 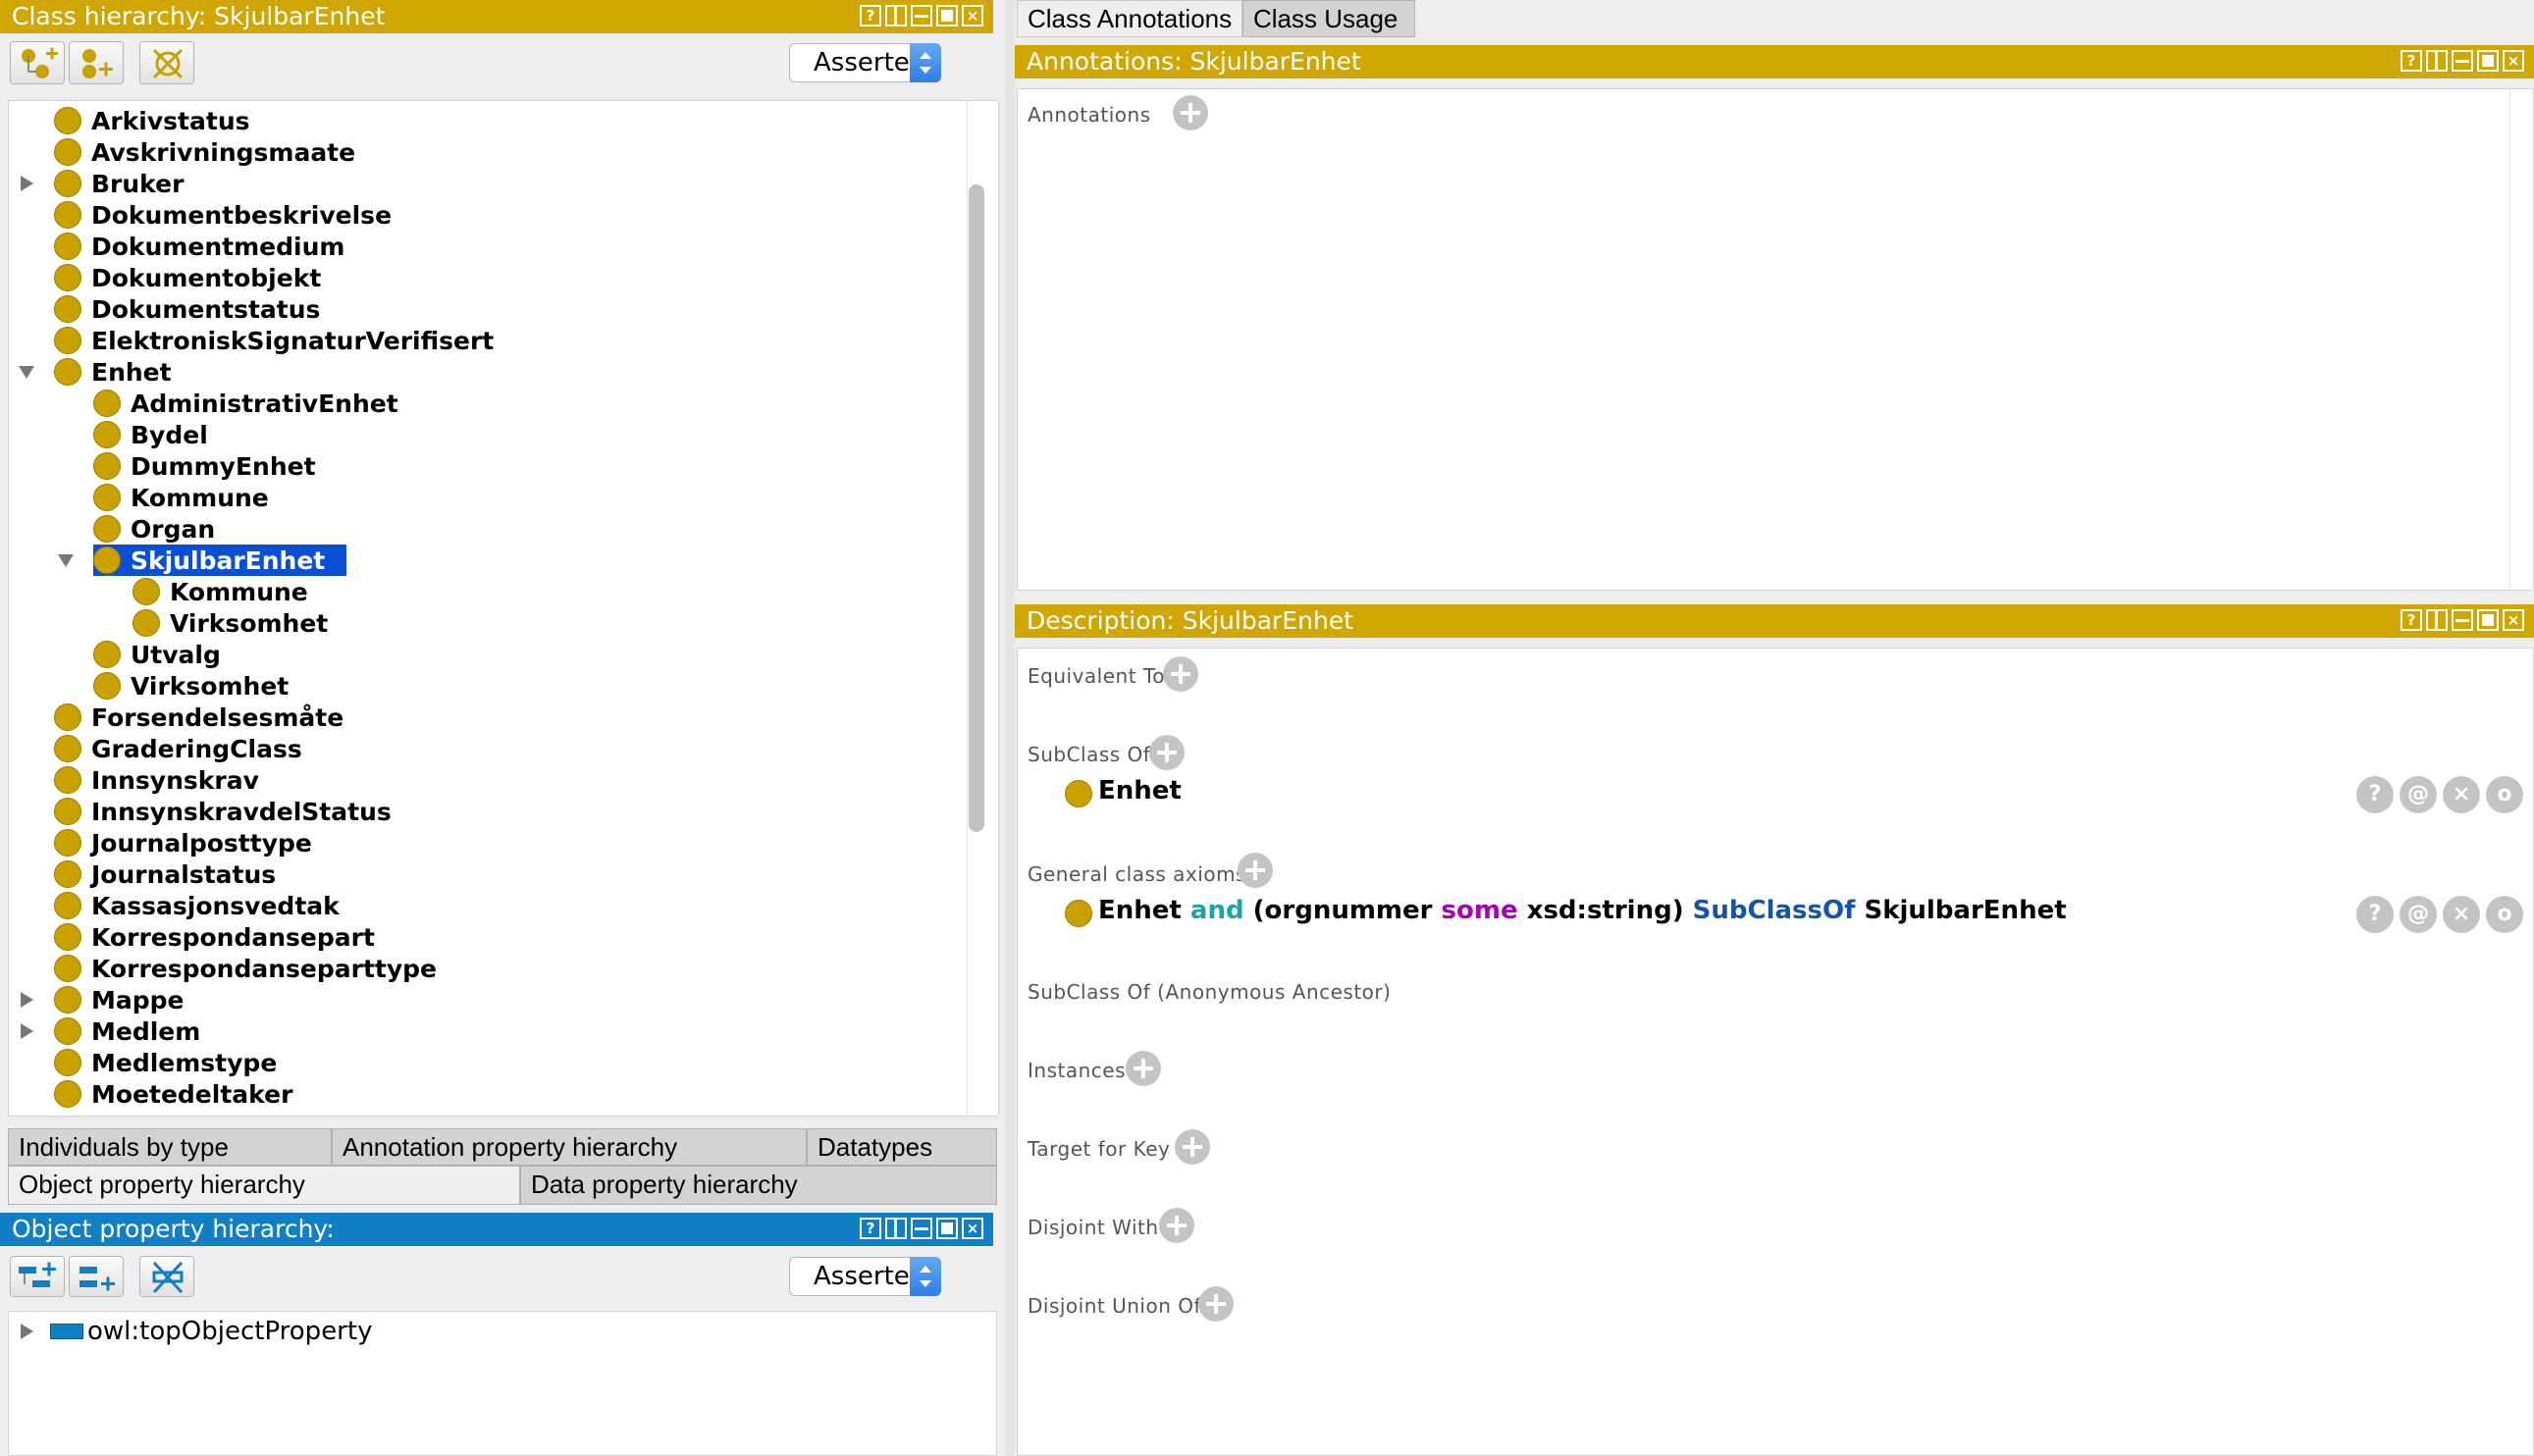 I want to click on class-tree-scrollbar, so click(x=977, y=508).